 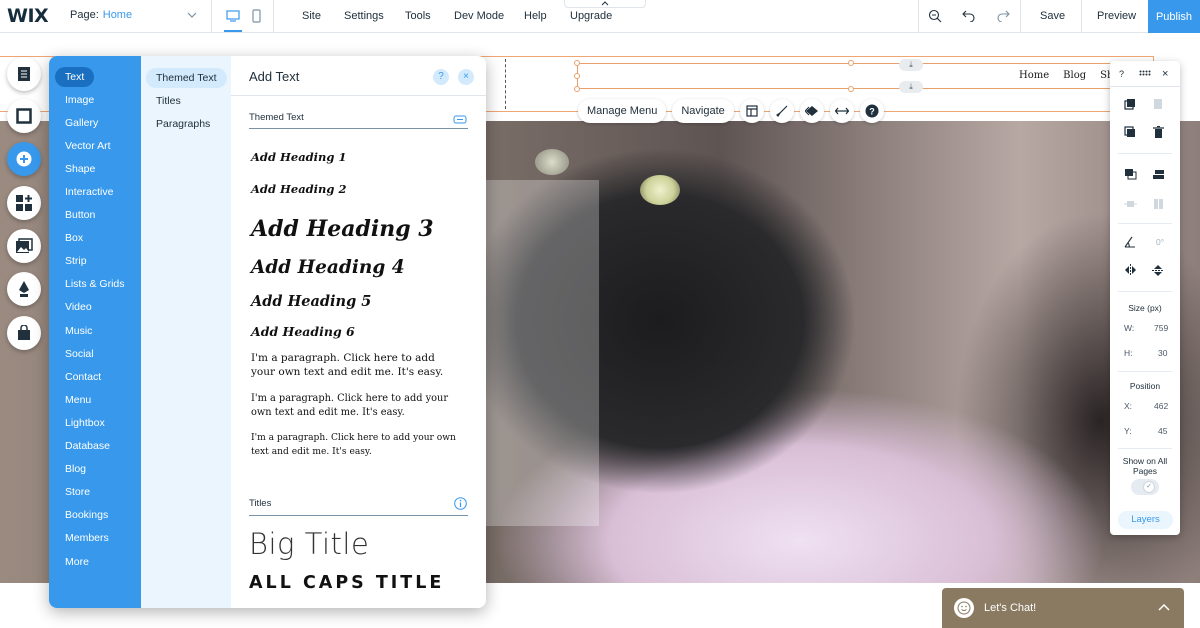 I want to click on store-bag-button, so click(x=24, y=333).